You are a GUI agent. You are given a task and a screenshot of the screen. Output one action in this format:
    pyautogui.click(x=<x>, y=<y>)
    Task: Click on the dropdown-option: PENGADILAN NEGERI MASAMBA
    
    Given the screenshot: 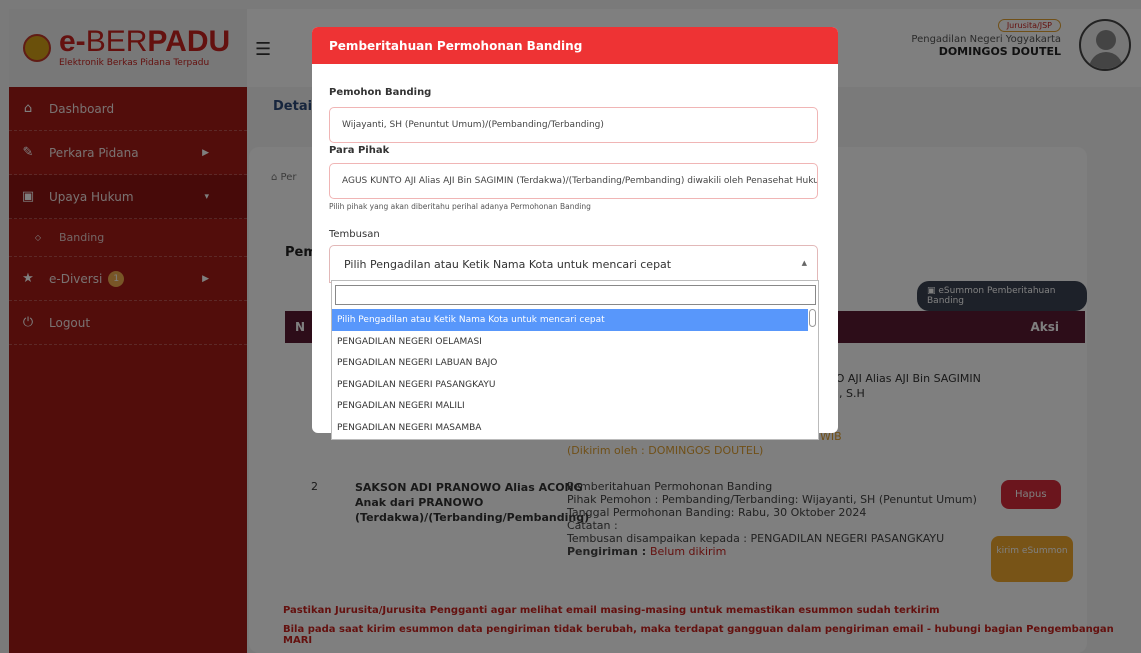 What is the action you would take?
    pyautogui.click(x=570, y=428)
    